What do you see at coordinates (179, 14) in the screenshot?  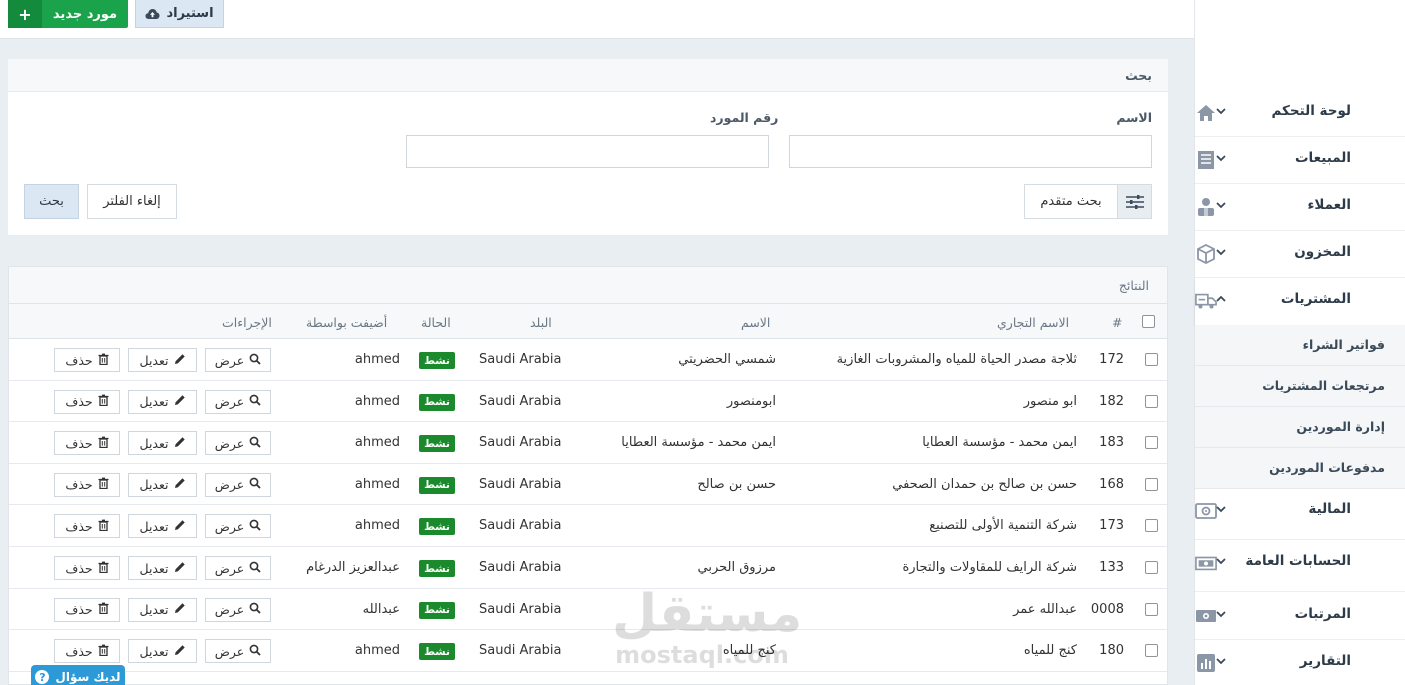 I see `import-button: استيراد` at bounding box center [179, 14].